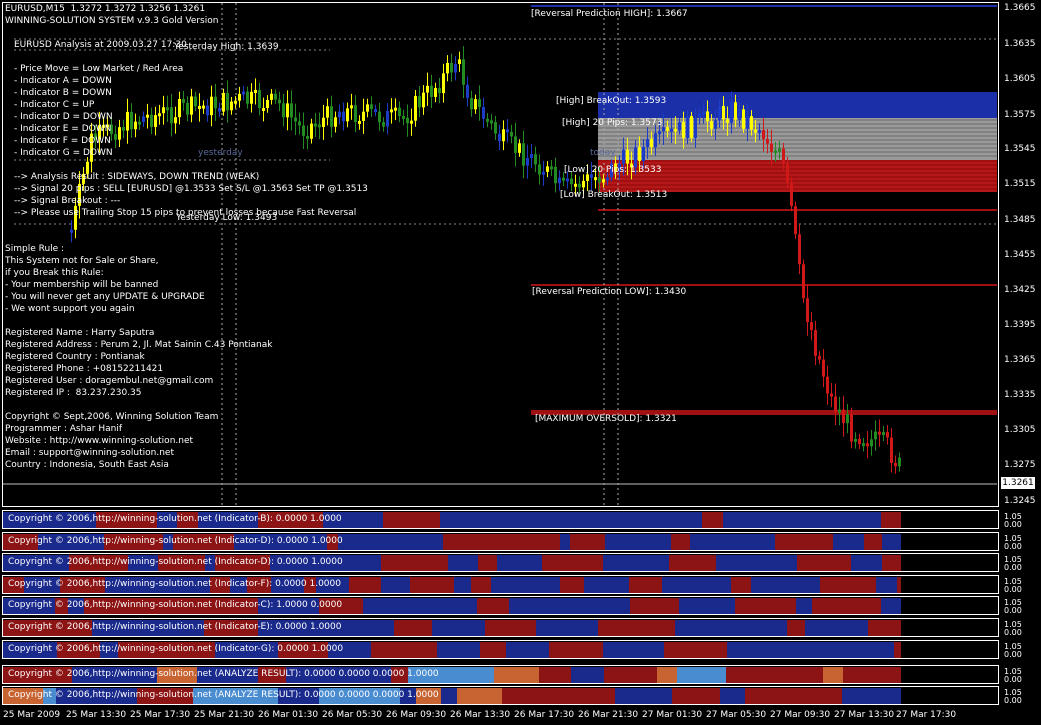 The image size is (1041, 725). Describe the element at coordinates (227, 218) in the screenshot. I see `yesterday-low-label: Yesterday Low: 1.3493` at that location.